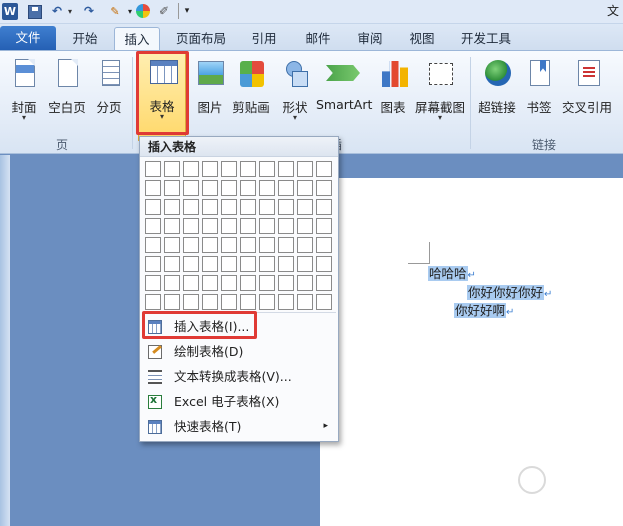 The width and height of the screenshot is (623, 526). What do you see at coordinates (370, 39) in the screenshot?
I see `tab-review: 审阅` at bounding box center [370, 39].